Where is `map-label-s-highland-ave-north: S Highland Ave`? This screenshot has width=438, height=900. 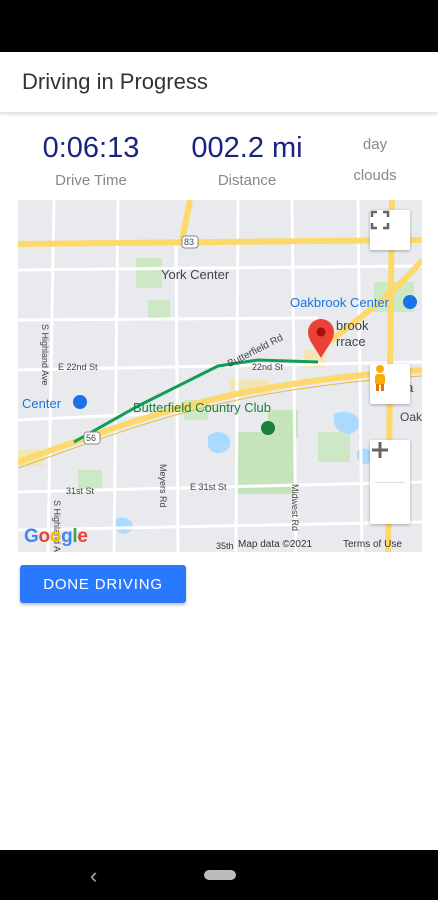
map-label-s-highland-ave-north: S Highland Ave is located at coordinates (45, 355).